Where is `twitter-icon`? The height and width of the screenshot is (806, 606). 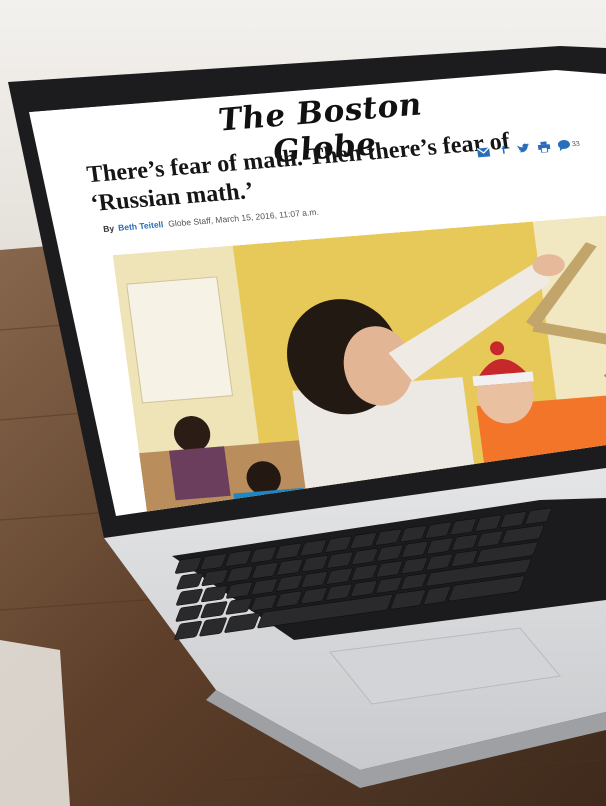
twitter-icon is located at coordinates (523, 149).